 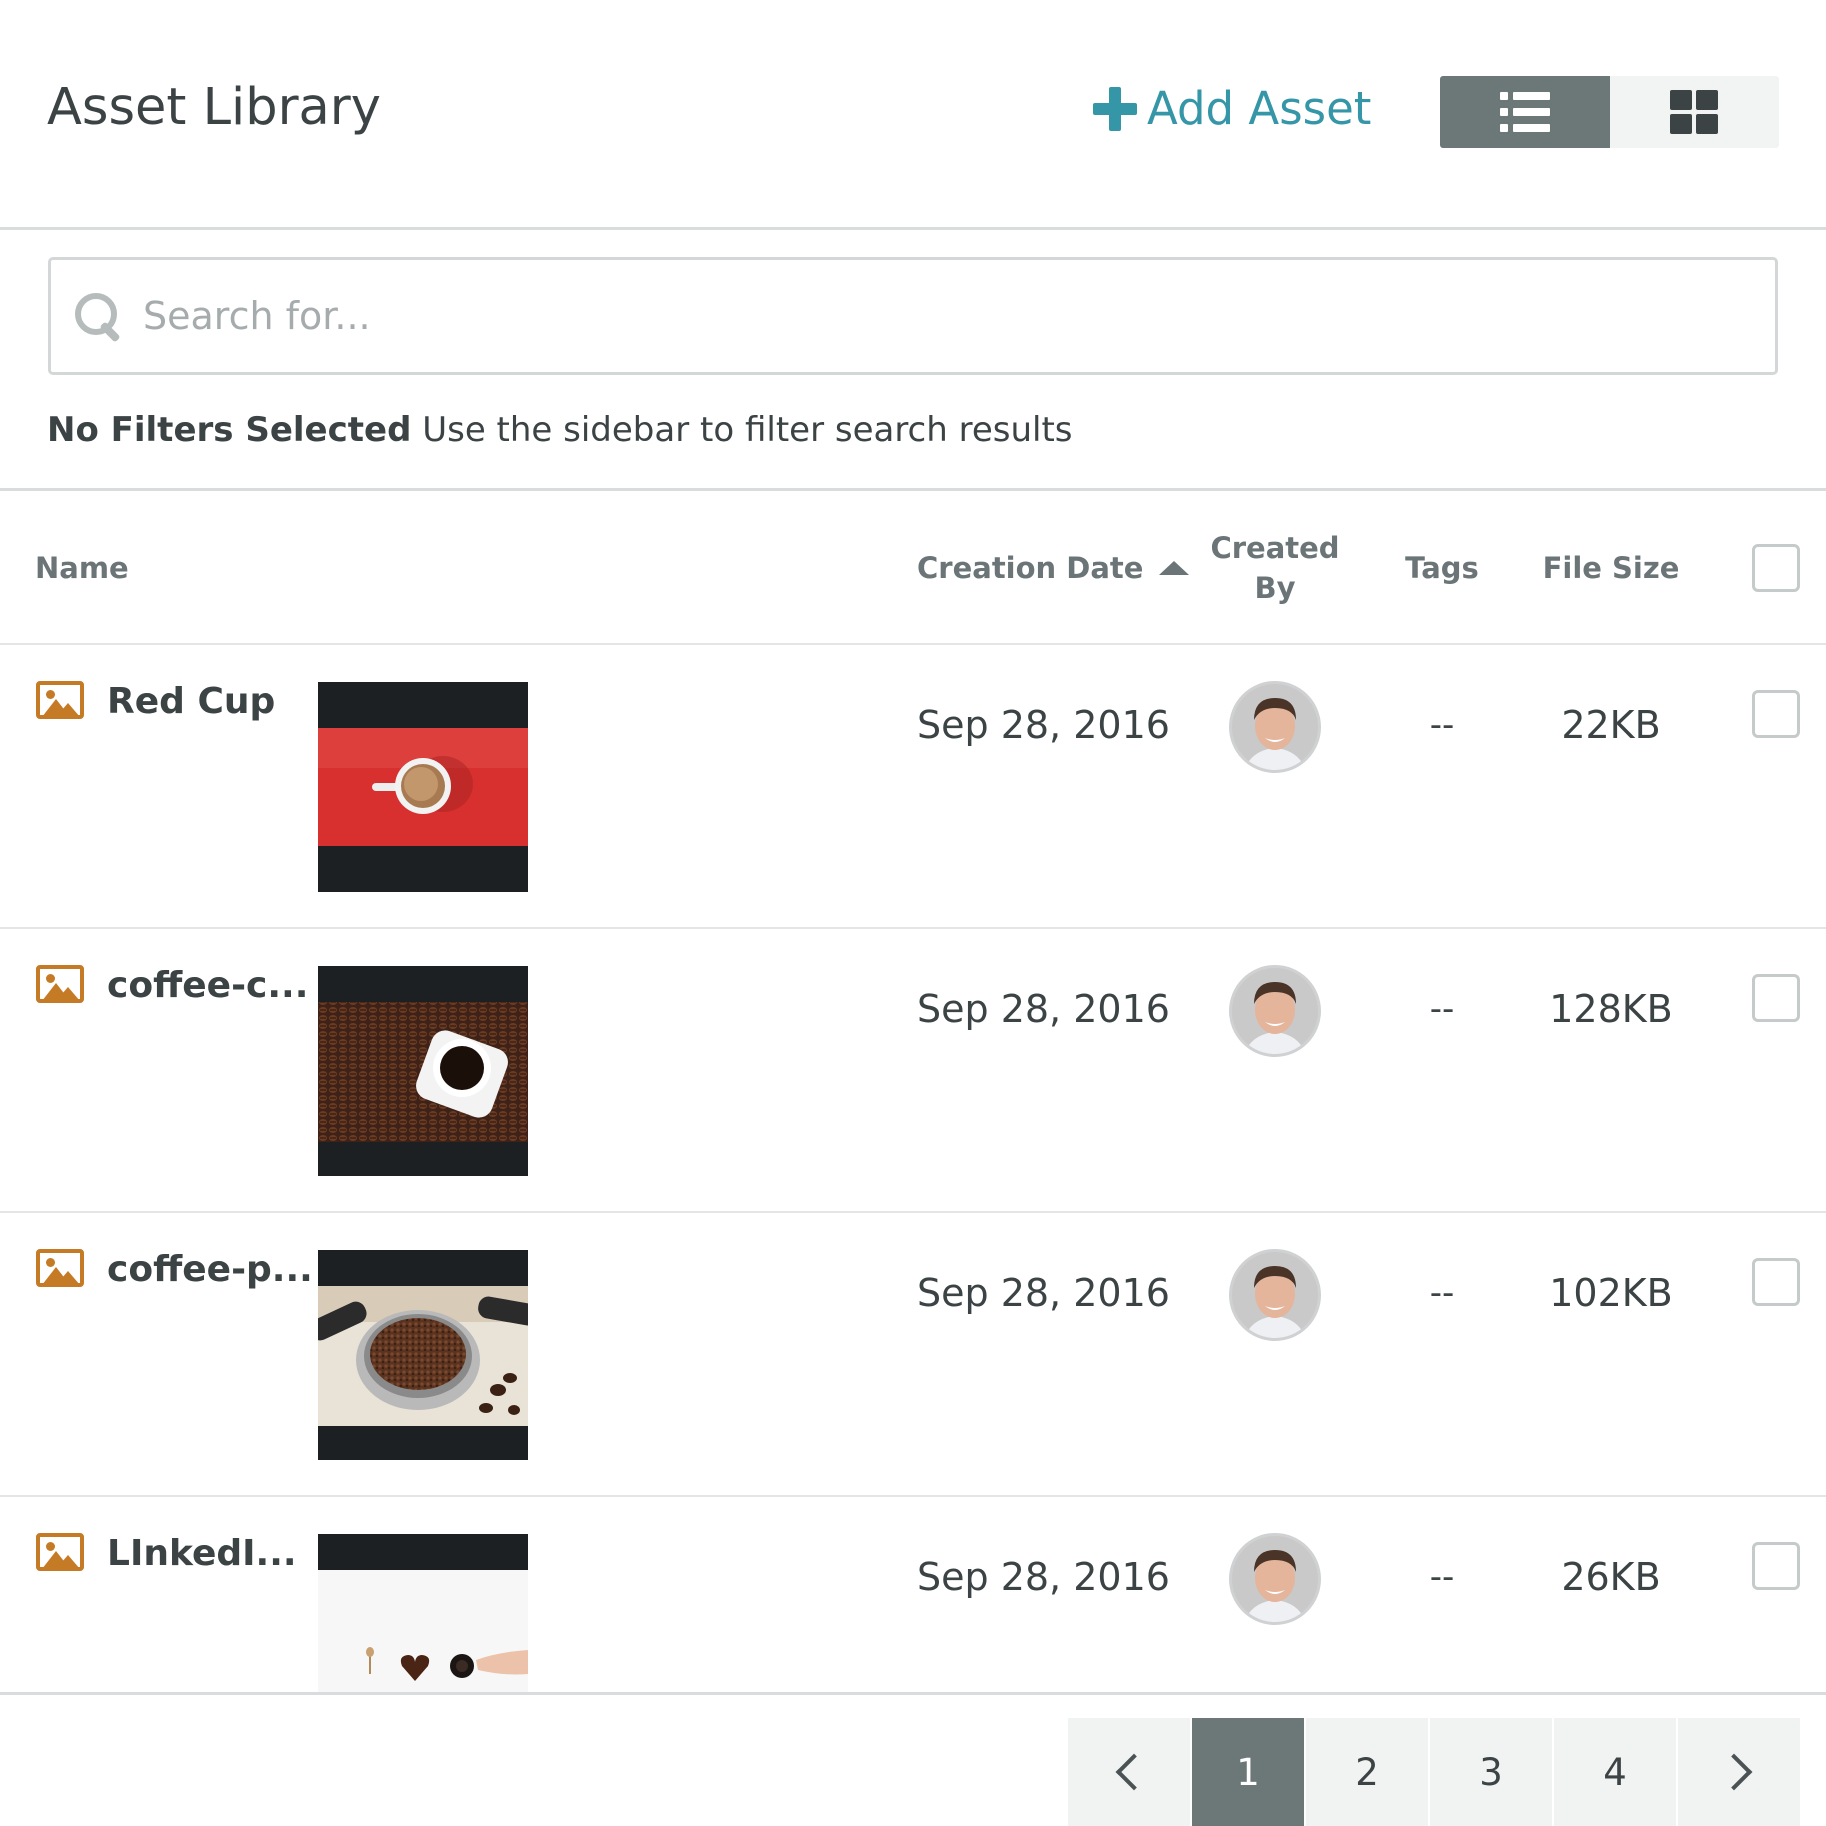 What do you see at coordinates (1115, 108) in the screenshot?
I see `plus-icon` at bounding box center [1115, 108].